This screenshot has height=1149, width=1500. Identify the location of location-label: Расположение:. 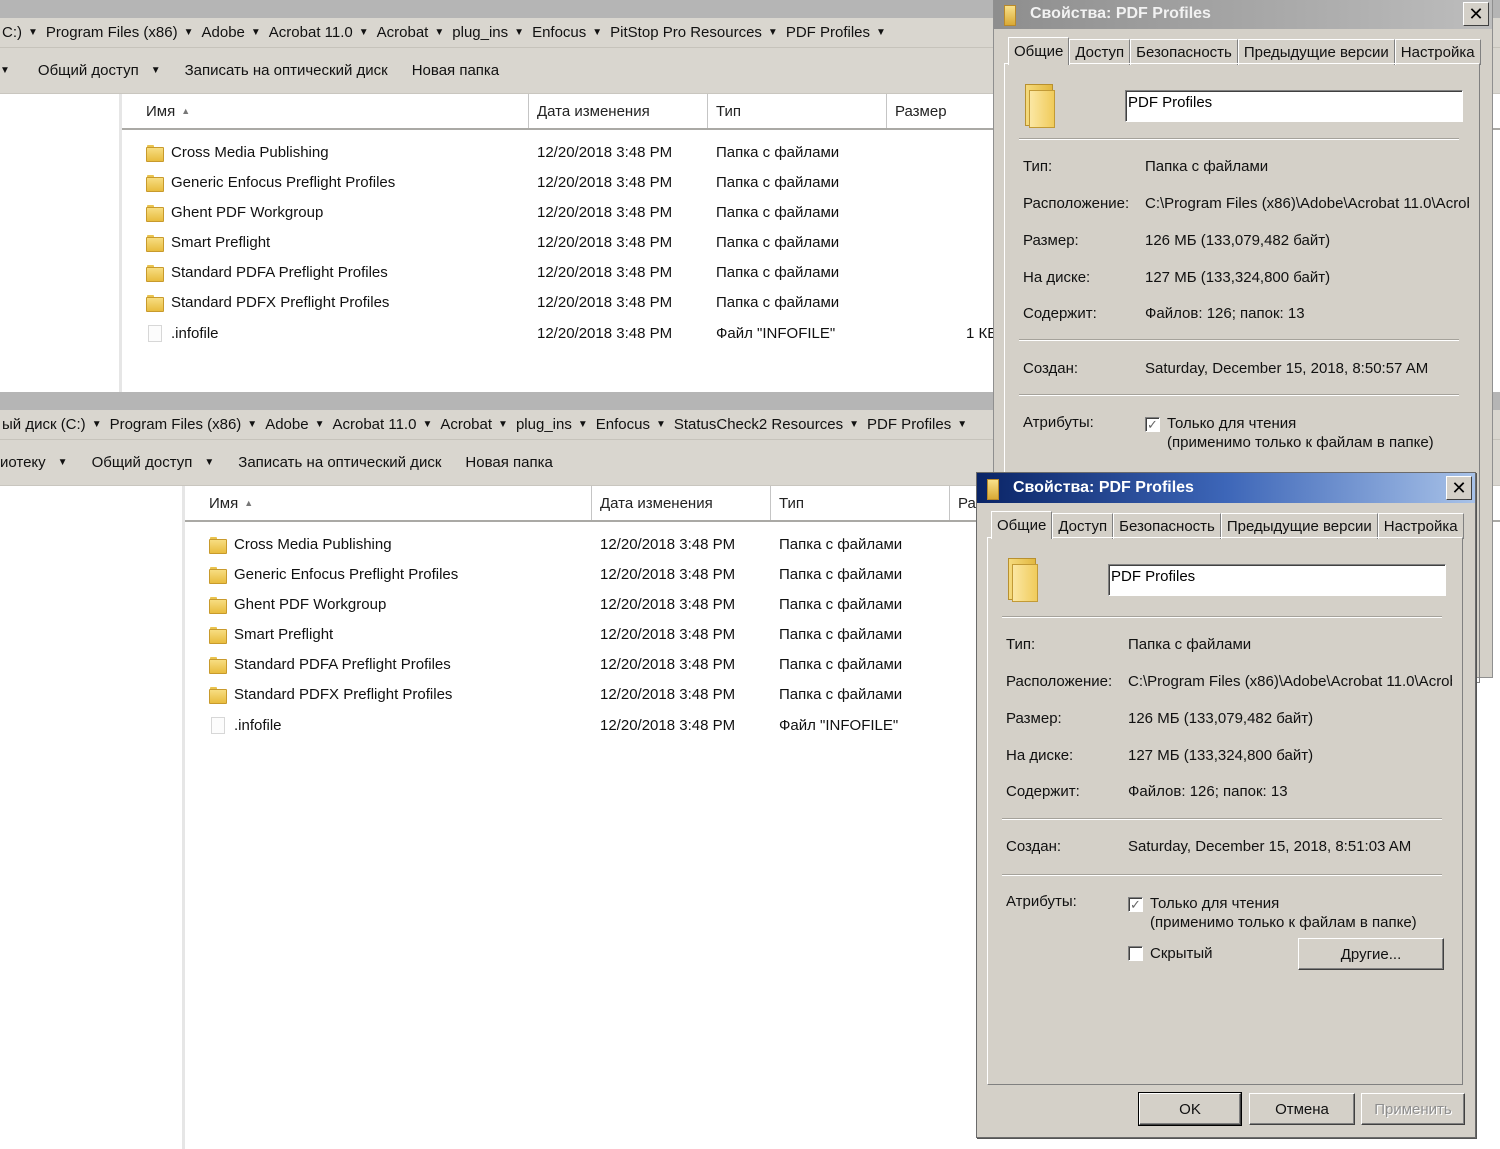
(1076, 203).